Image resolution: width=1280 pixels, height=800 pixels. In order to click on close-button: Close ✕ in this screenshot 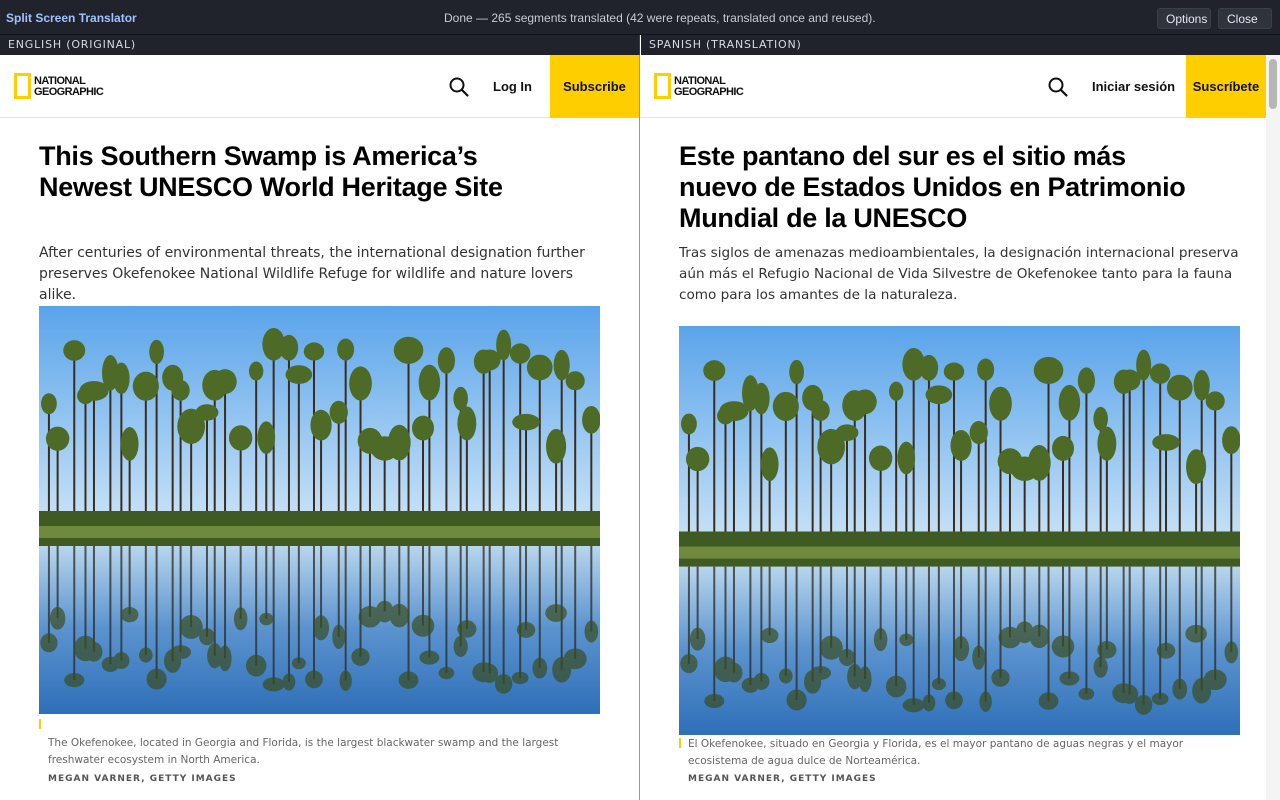, I will do `click(1245, 27)`.